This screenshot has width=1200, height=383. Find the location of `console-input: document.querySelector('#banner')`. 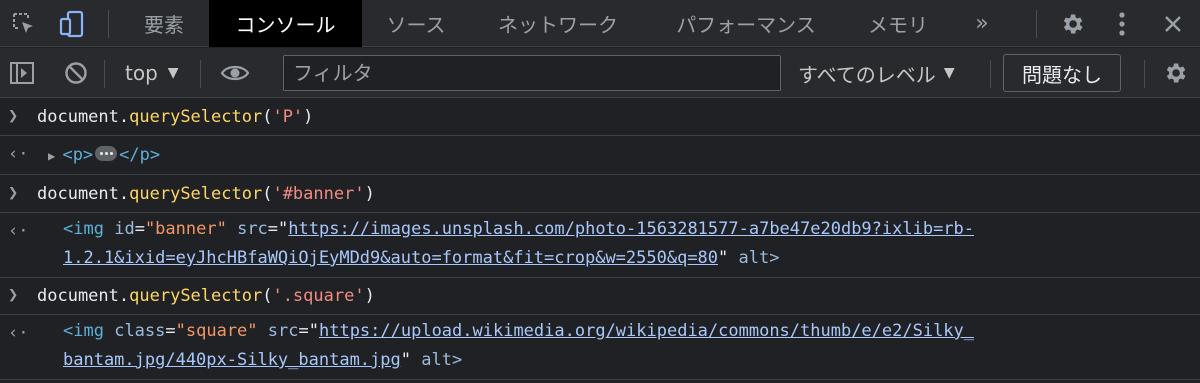

console-input: document.querySelector('#banner') is located at coordinates (206, 194).